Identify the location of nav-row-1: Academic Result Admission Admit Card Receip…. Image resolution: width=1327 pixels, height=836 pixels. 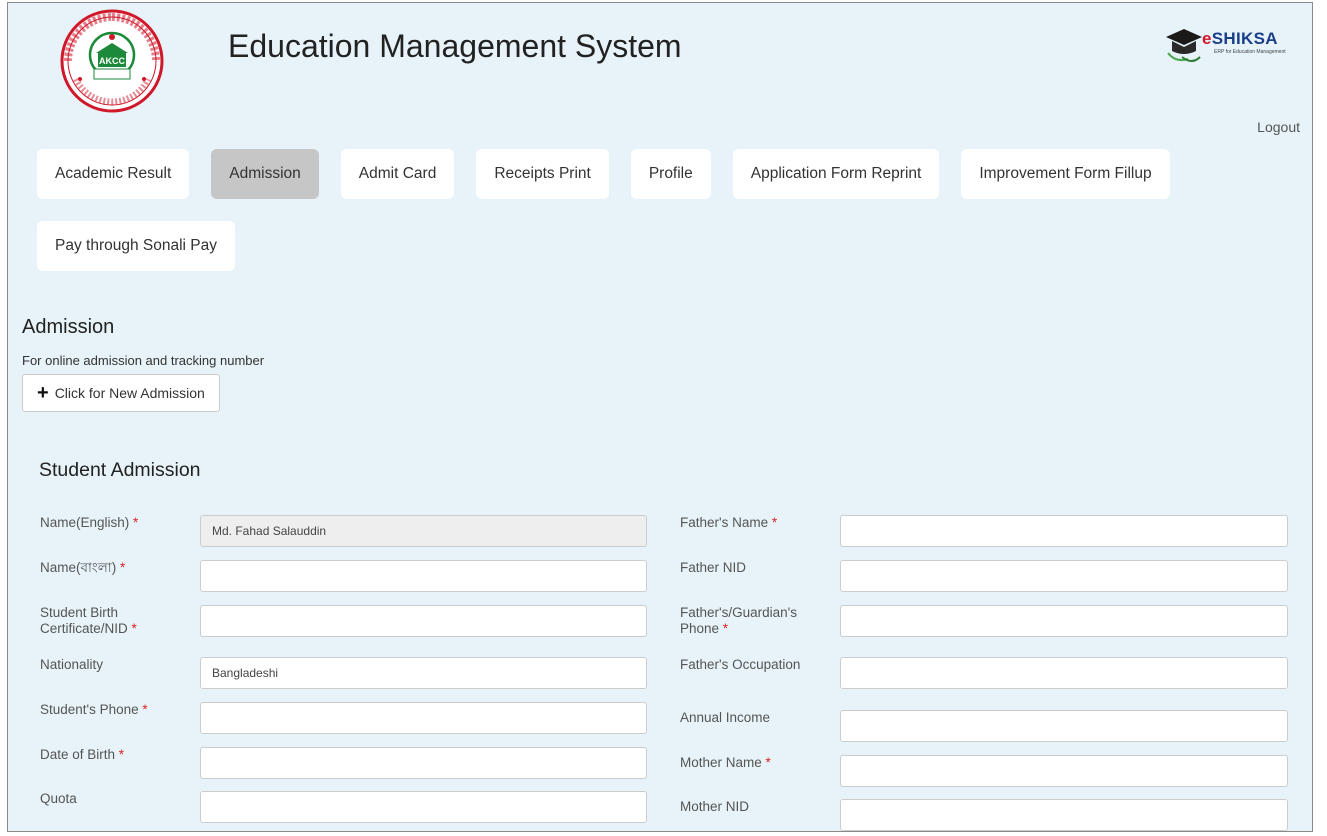
(657, 174).